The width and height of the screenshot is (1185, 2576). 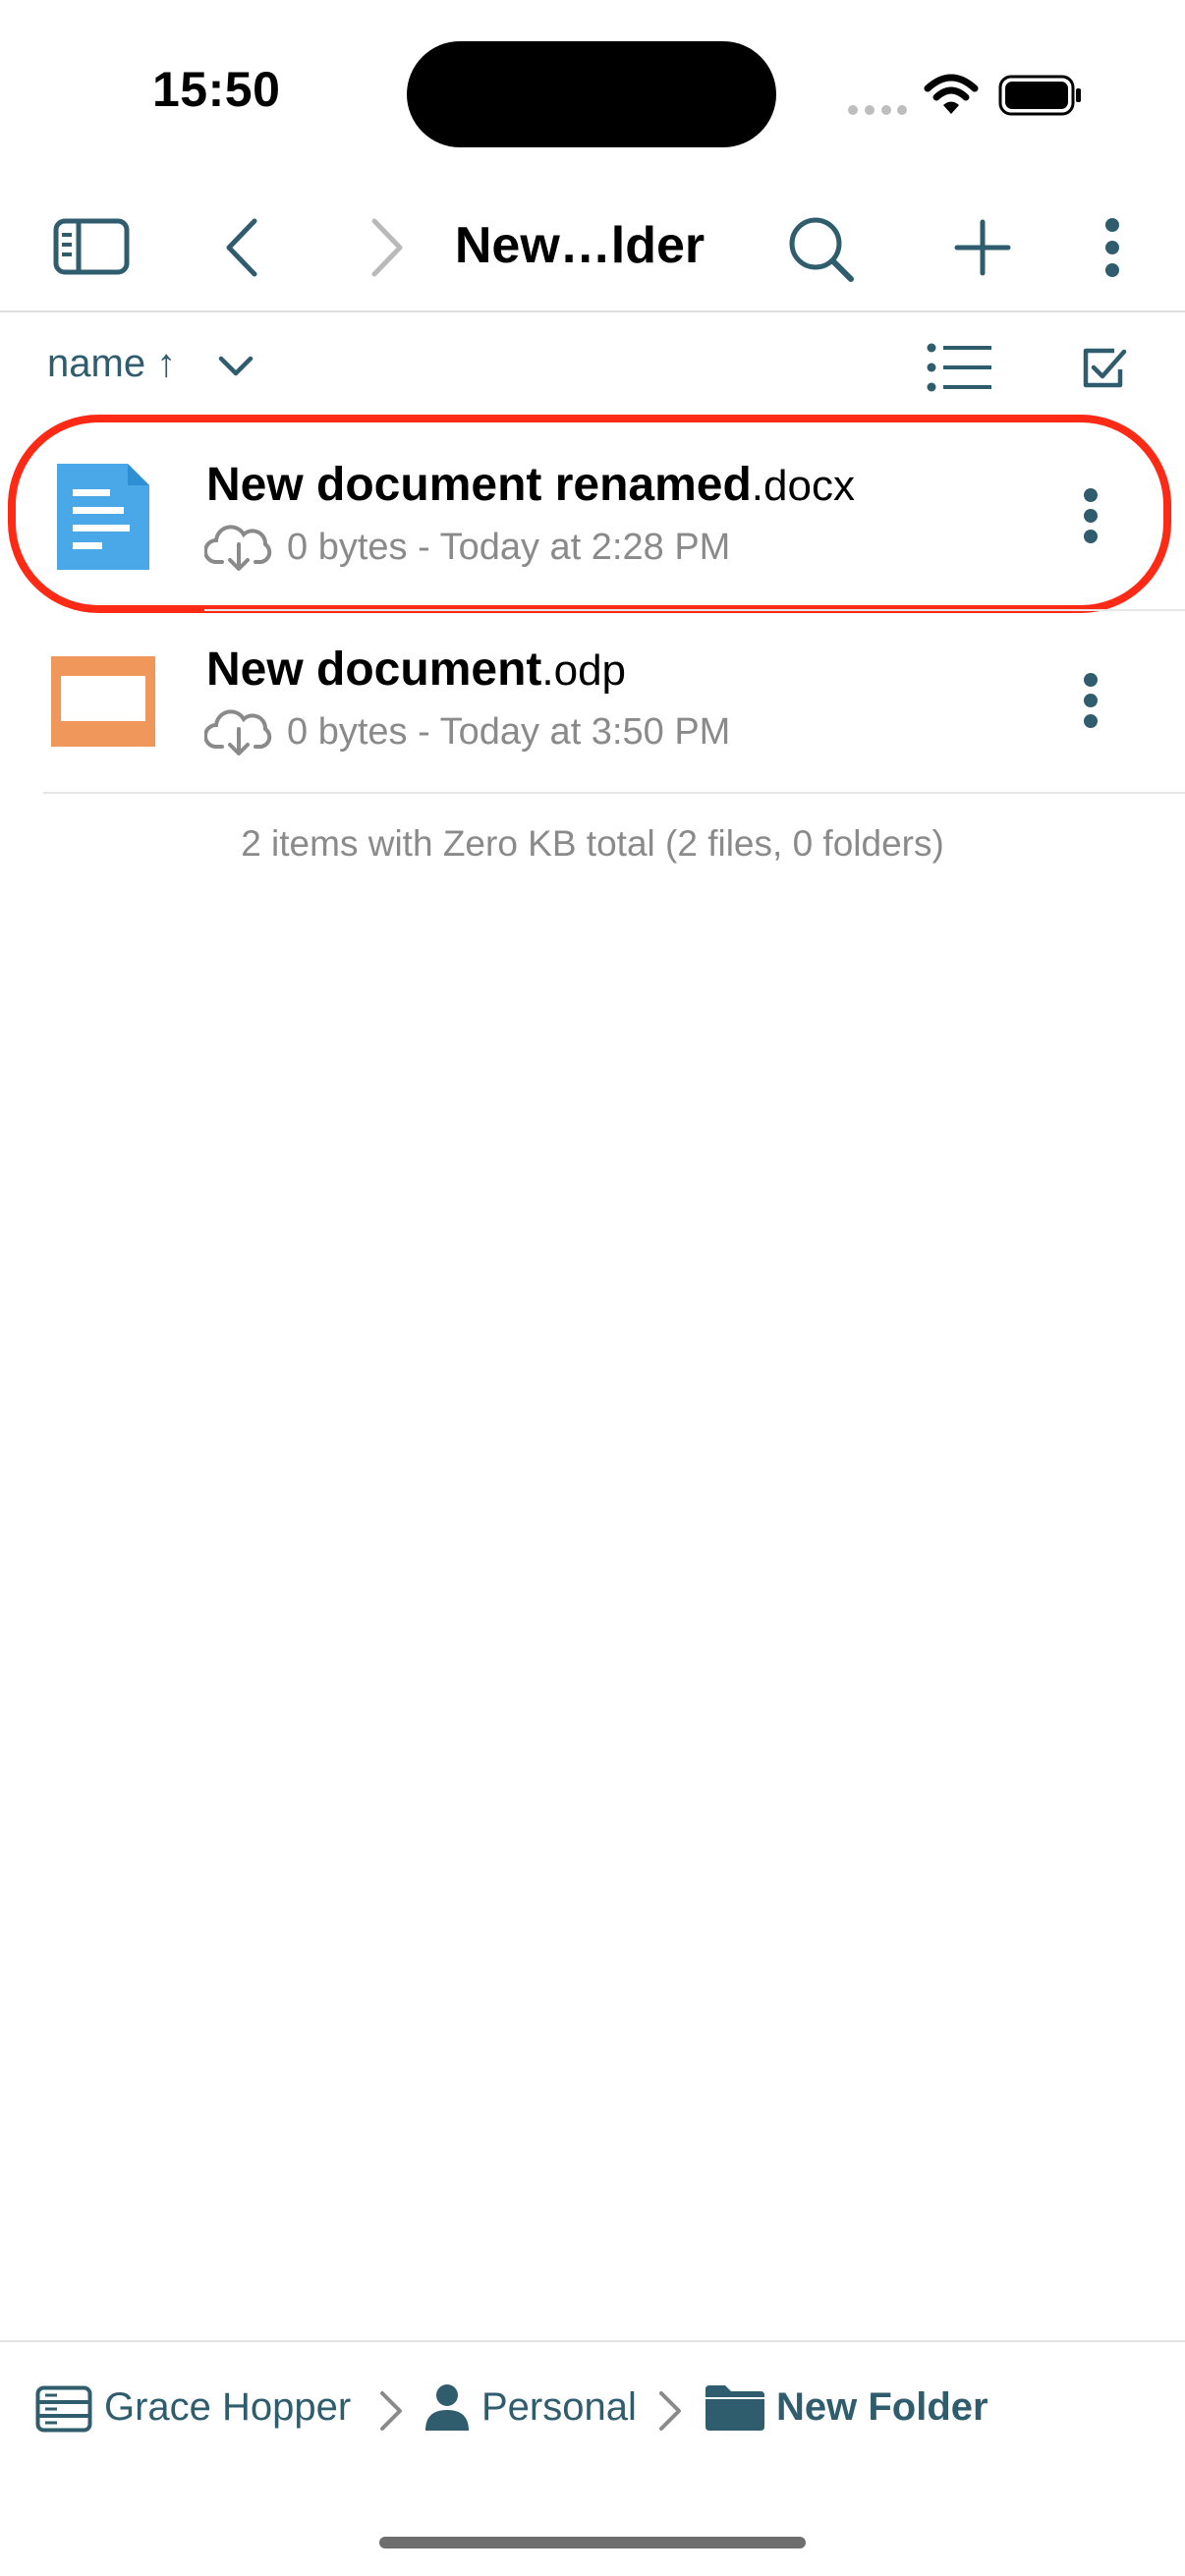 I want to click on chevron-down-icon, so click(x=236, y=366).